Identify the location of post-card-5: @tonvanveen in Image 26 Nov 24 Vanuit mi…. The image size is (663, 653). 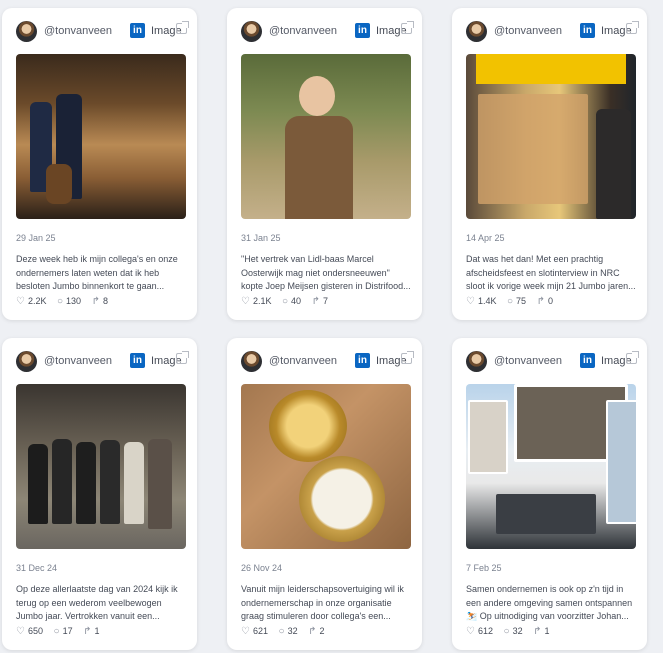
(324, 494).